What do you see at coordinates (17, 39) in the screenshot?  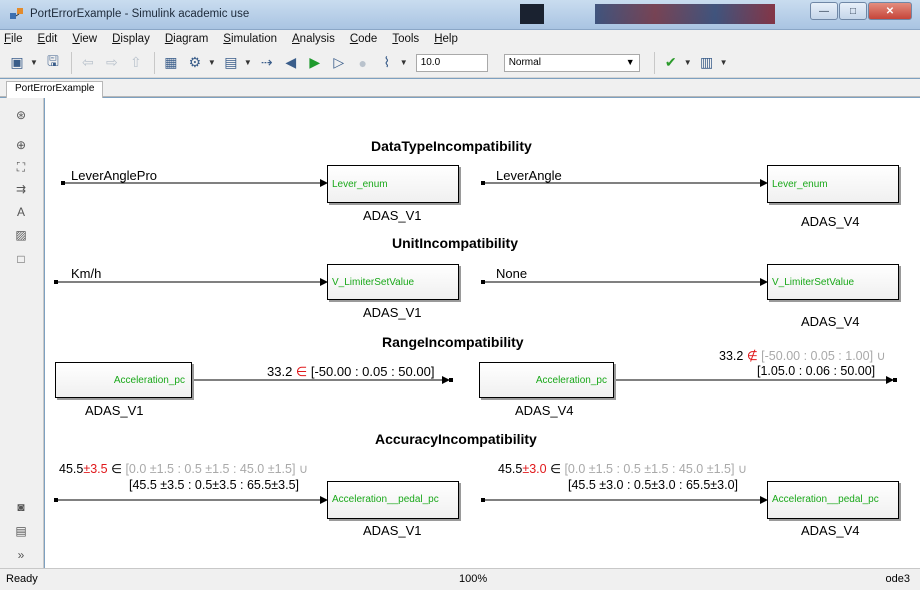 I see `menu-label: ile` at bounding box center [17, 39].